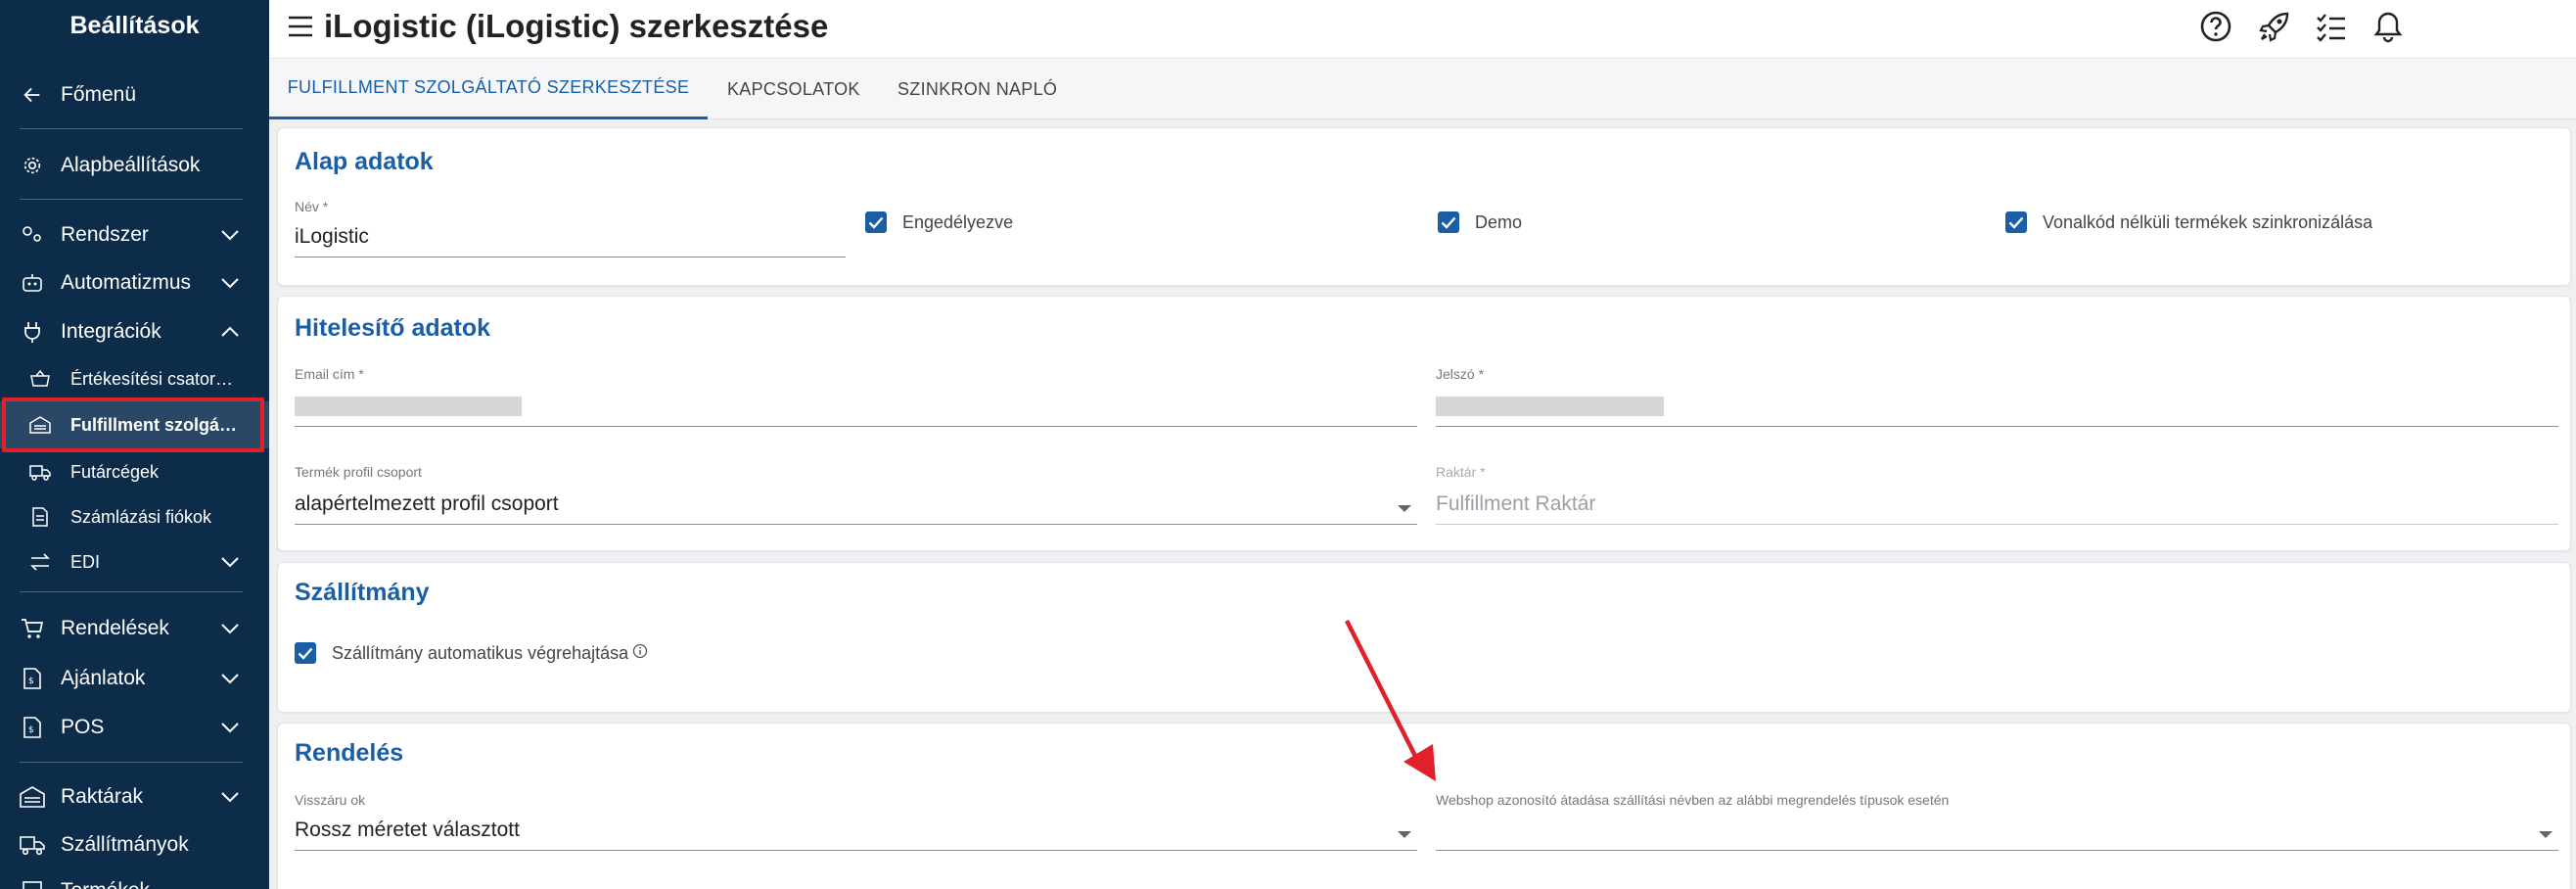 The height and width of the screenshot is (889, 2576). What do you see at coordinates (939, 222) in the screenshot?
I see `enabled-checkbox: Engedélyezve` at bounding box center [939, 222].